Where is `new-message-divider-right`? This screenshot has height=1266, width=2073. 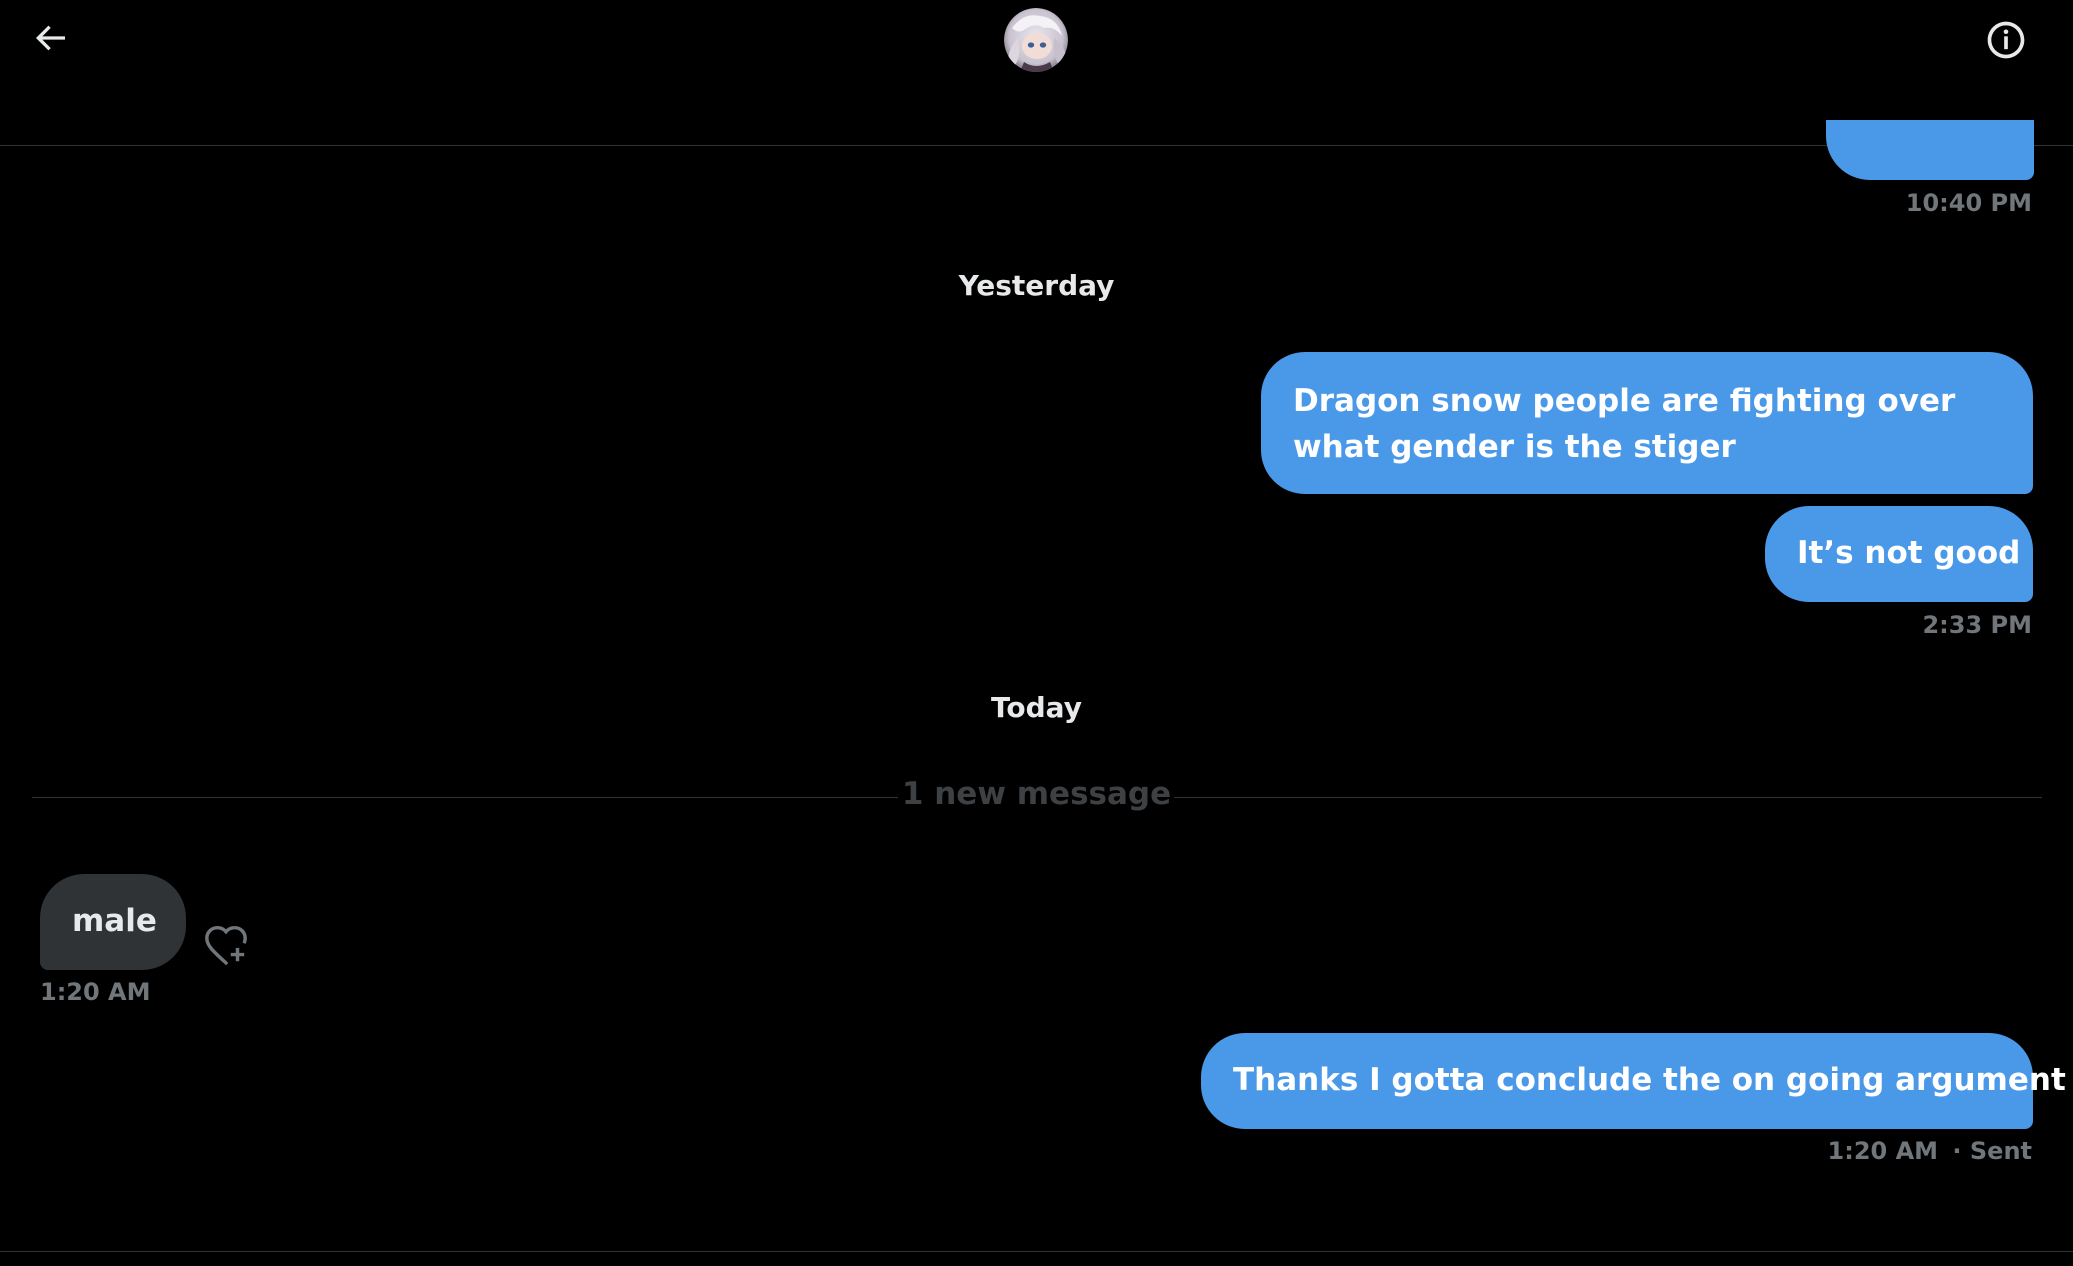 new-message-divider-right is located at coordinates (1608, 797).